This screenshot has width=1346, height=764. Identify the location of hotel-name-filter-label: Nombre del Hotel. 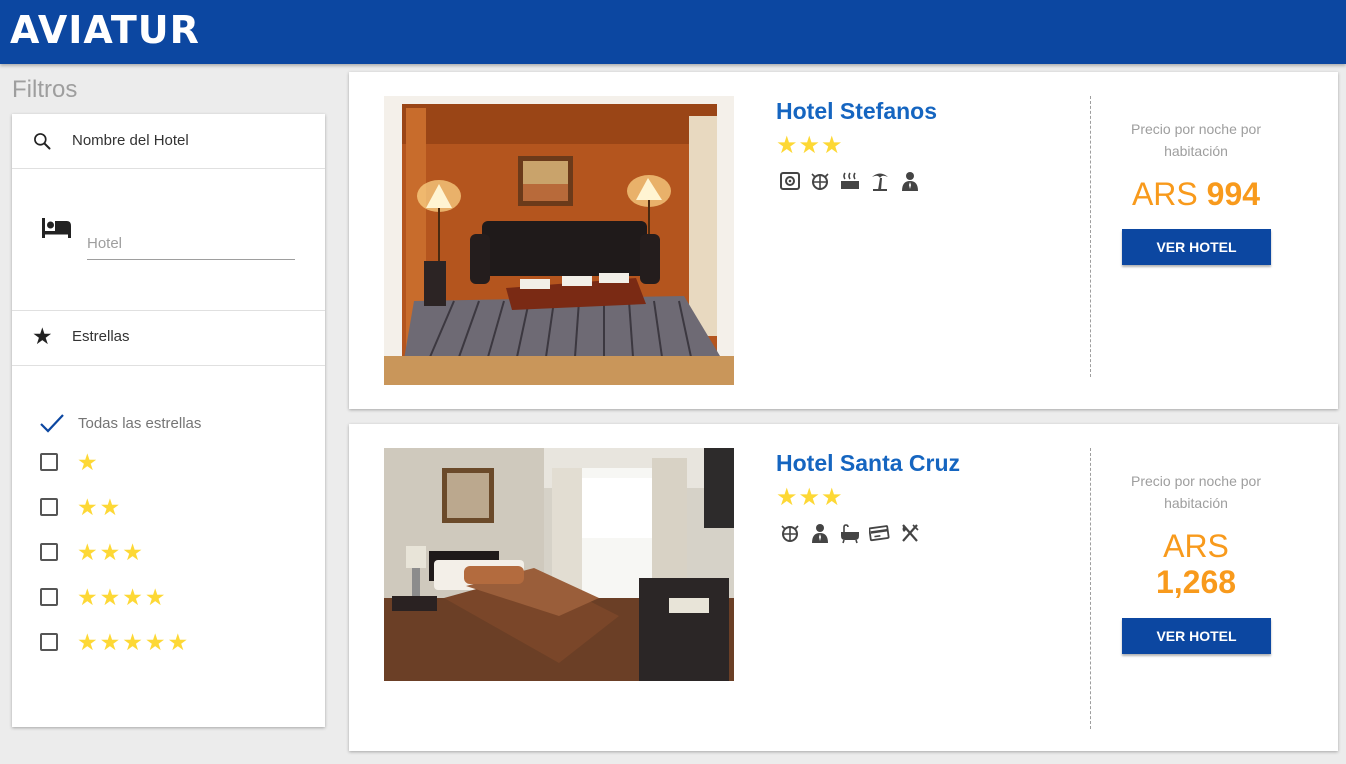
(130, 140).